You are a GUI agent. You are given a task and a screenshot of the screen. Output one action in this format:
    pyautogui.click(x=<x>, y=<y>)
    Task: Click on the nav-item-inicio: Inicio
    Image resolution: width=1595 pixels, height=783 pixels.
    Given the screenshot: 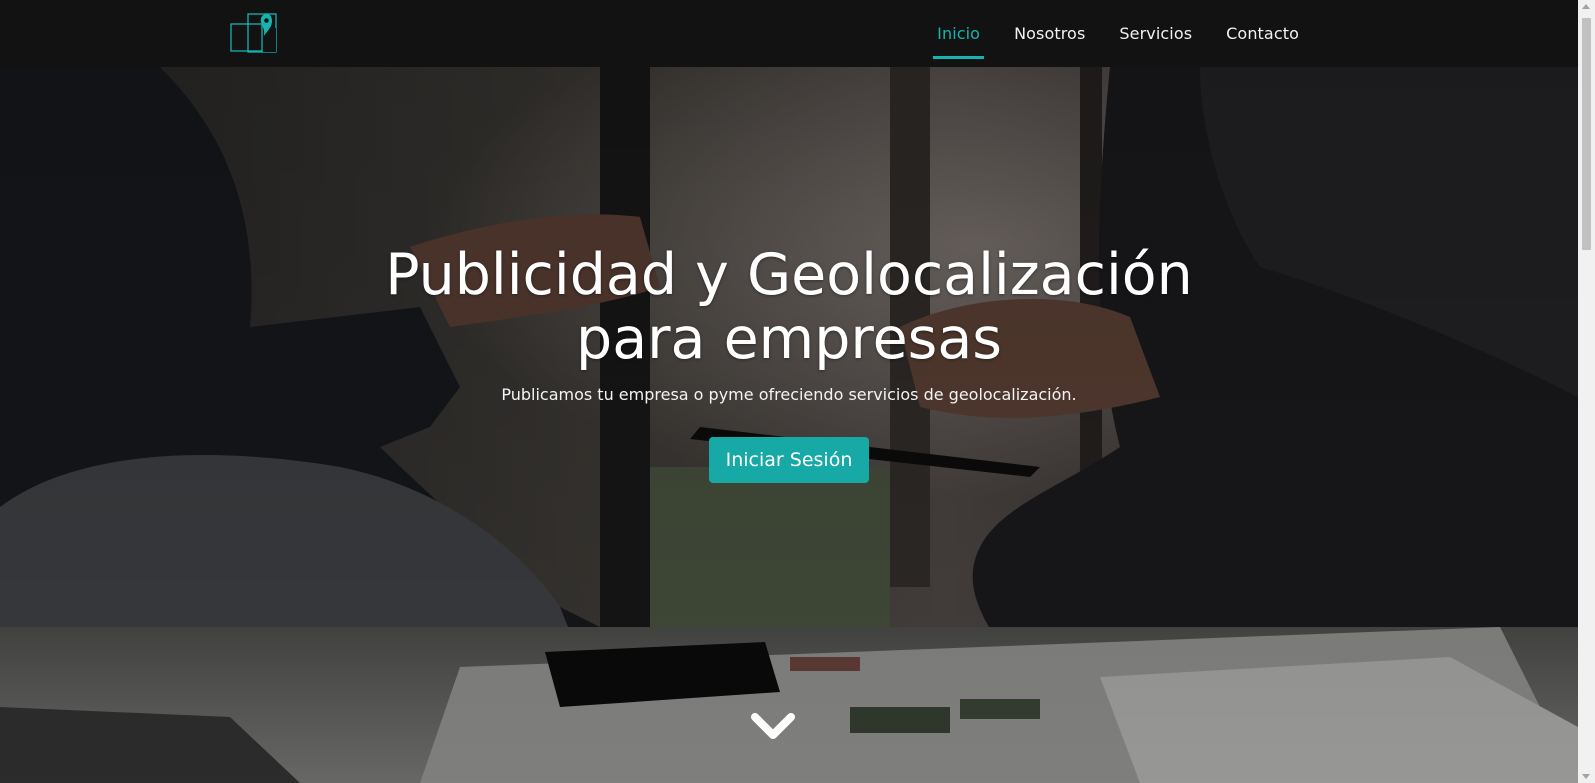 What is the action you would take?
    pyautogui.click(x=958, y=33)
    